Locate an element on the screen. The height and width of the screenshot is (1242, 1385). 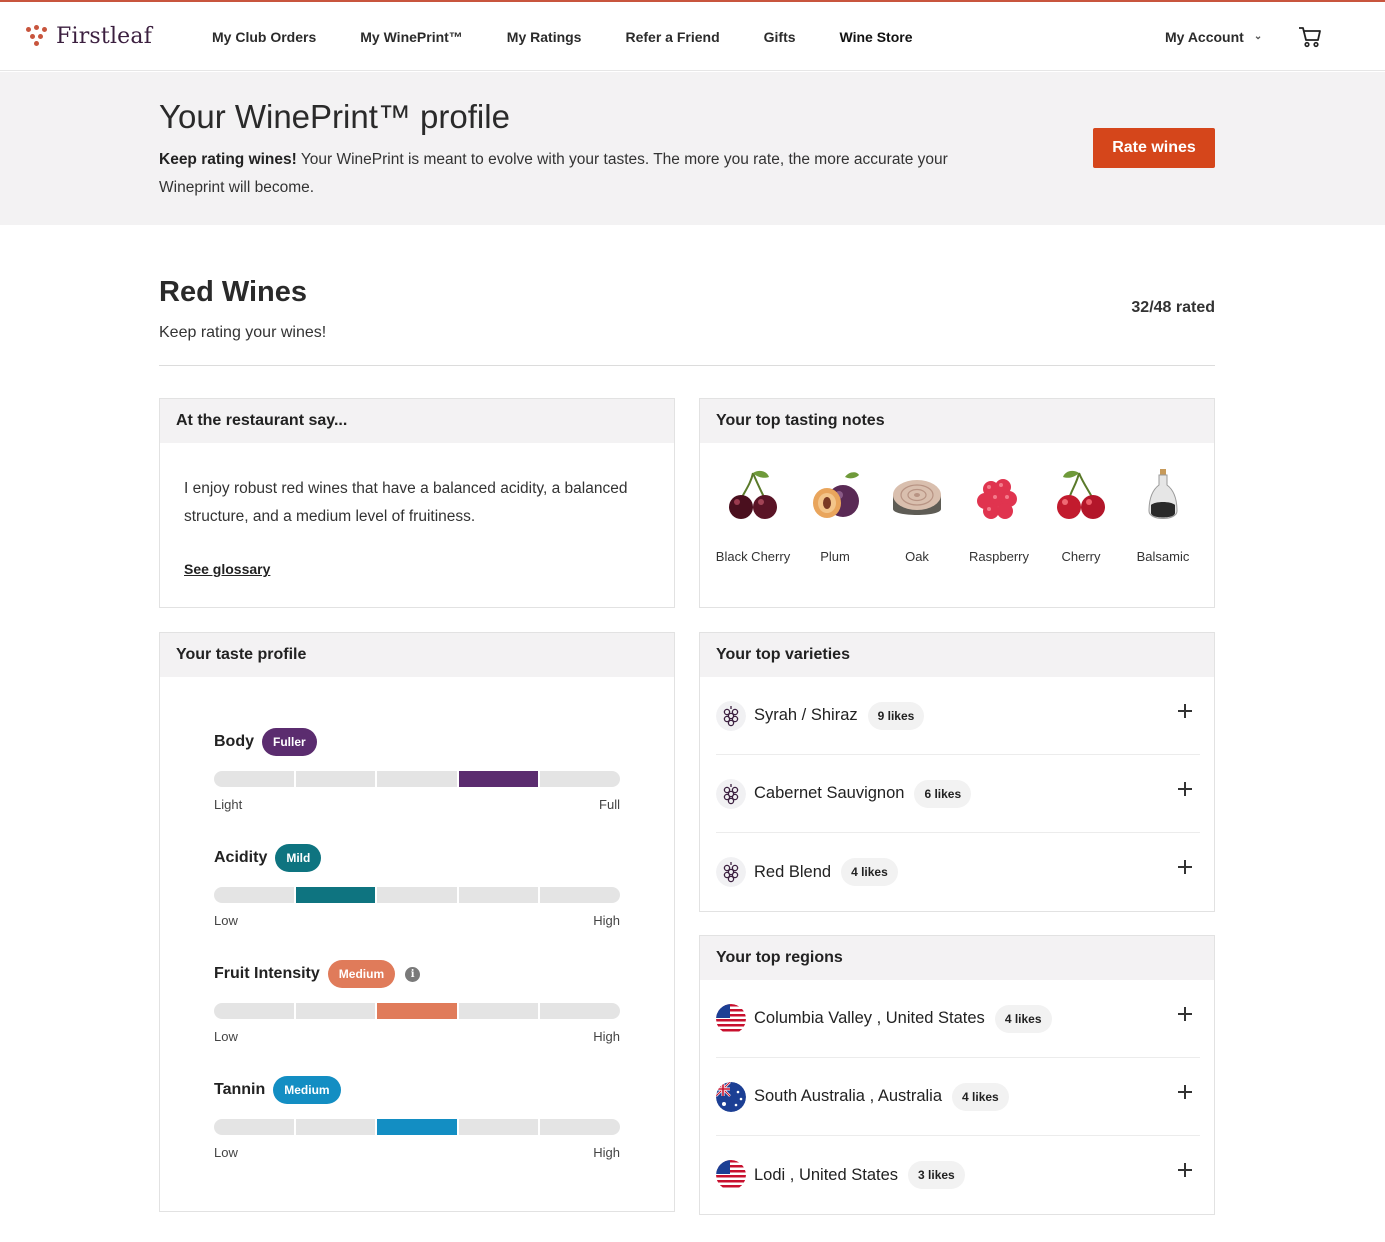
region-row: Lodi , United States 3 likes is located at coordinates (958, 1175).